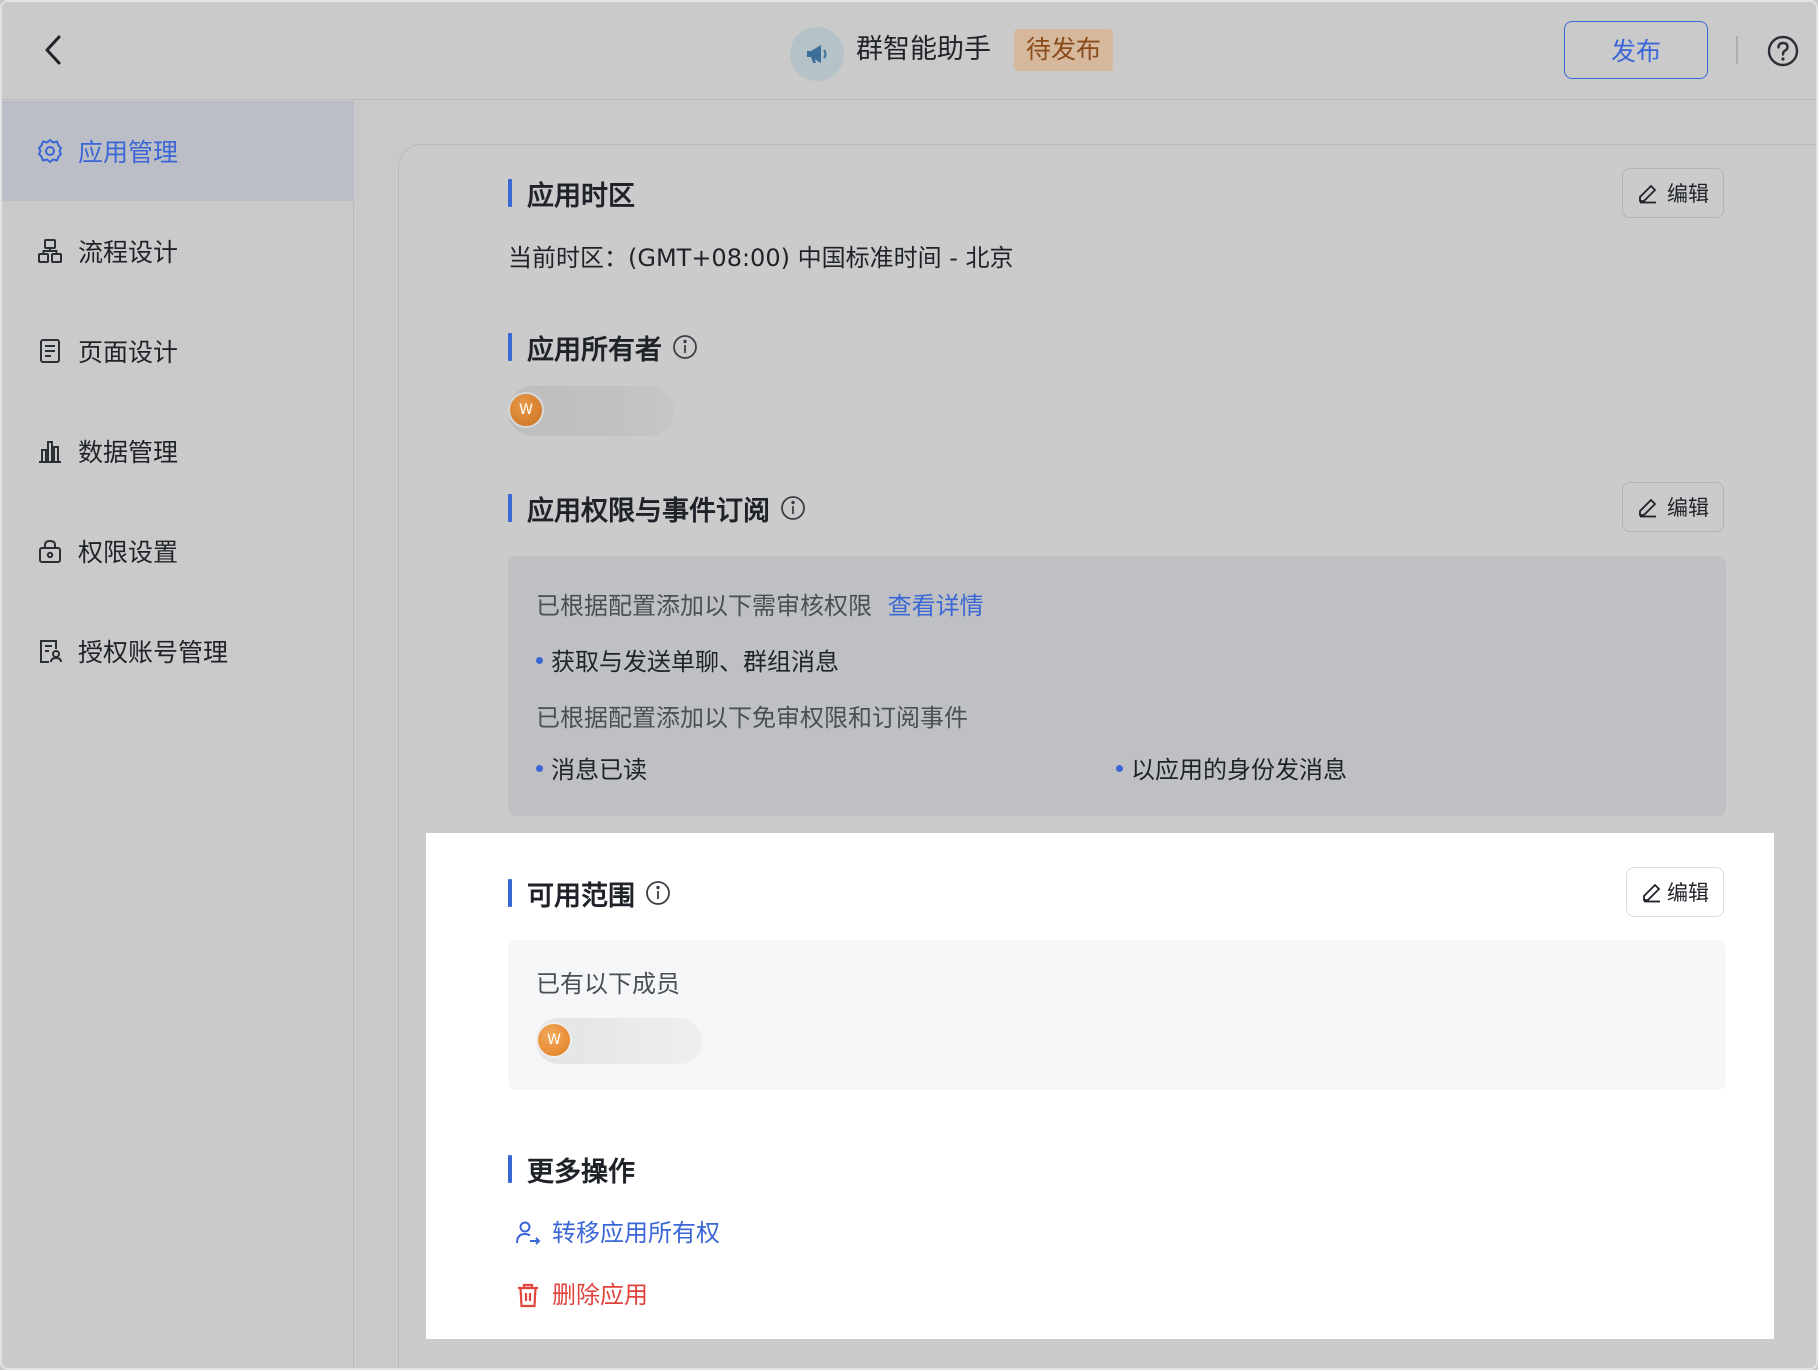 This screenshot has width=1818, height=1370. Describe the element at coordinates (752, 718) in the screenshot. I see `free-permissions-intro: 已根据配置添加以下免审权限和订阅事件` at that location.